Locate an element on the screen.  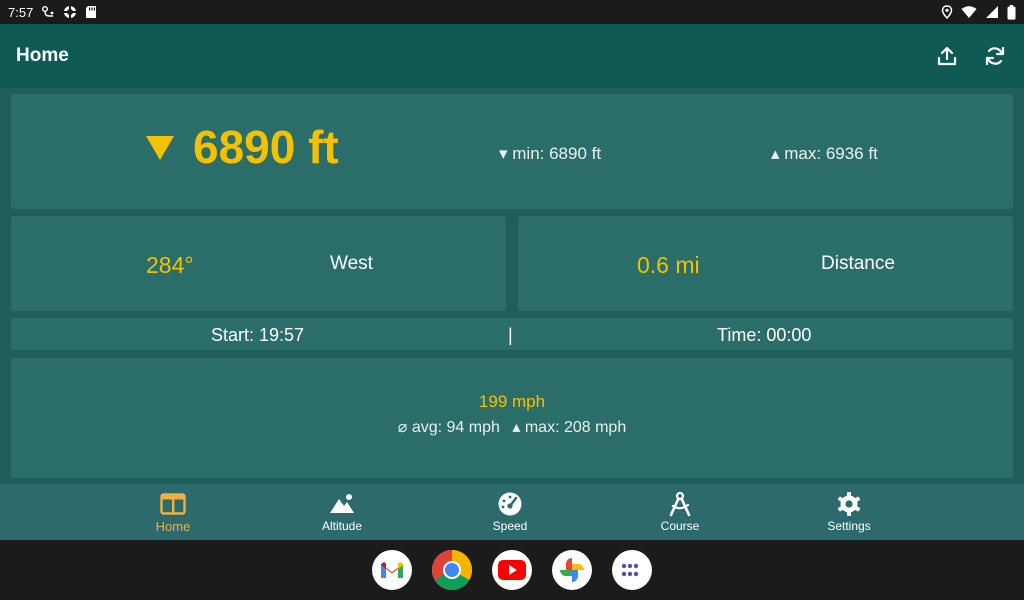
gear-icon is located at coordinates (849, 504).